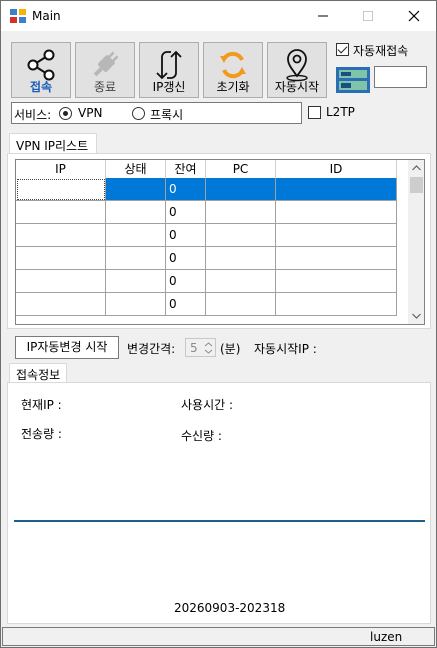  What do you see at coordinates (167, 115) in the screenshot?
I see `radio-proxy-label: 프록시` at bounding box center [167, 115].